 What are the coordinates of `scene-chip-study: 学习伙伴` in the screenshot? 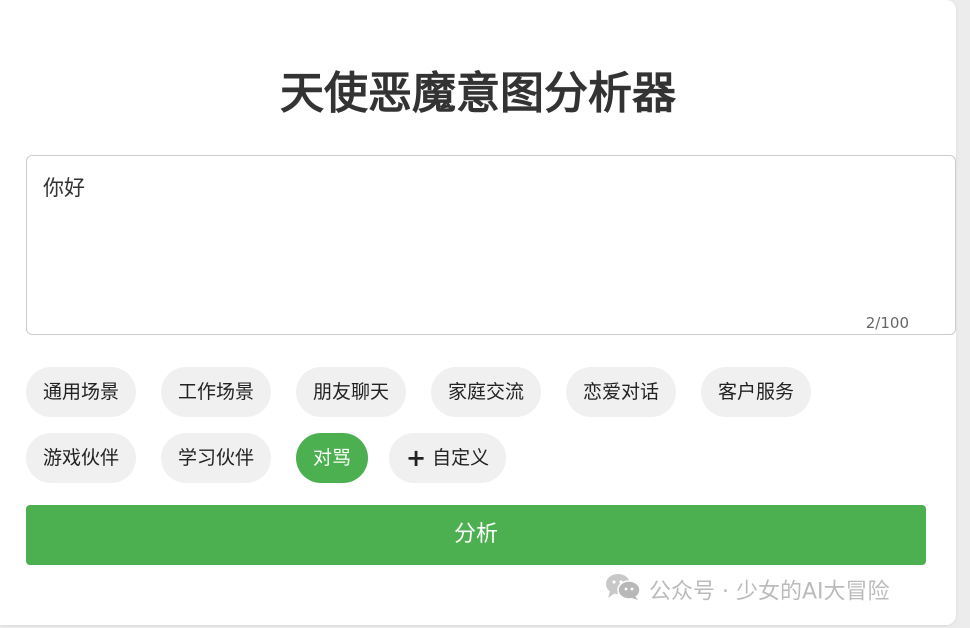 It's located at (216, 458).